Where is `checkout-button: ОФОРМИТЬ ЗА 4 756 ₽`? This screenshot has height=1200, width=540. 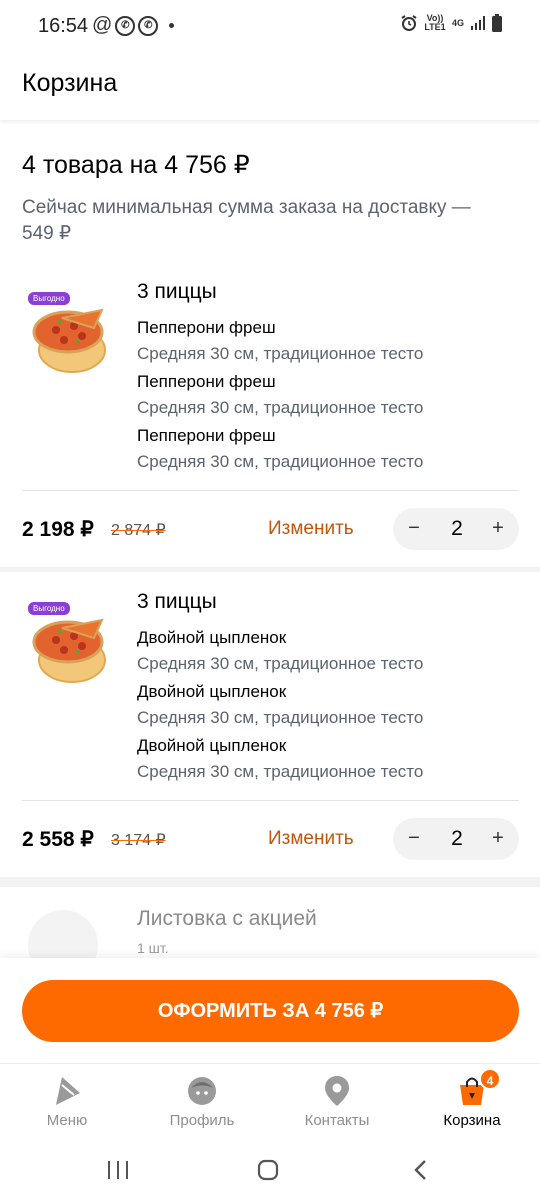
checkout-button: ОФОРМИТЬ ЗА 4 756 ₽ is located at coordinates (270, 1011).